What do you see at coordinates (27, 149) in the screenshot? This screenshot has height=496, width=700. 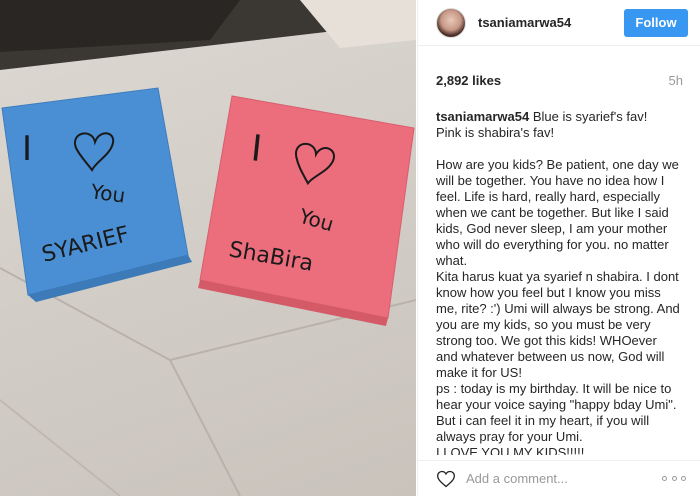 I see `blue-card-text-i: I` at bounding box center [27, 149].